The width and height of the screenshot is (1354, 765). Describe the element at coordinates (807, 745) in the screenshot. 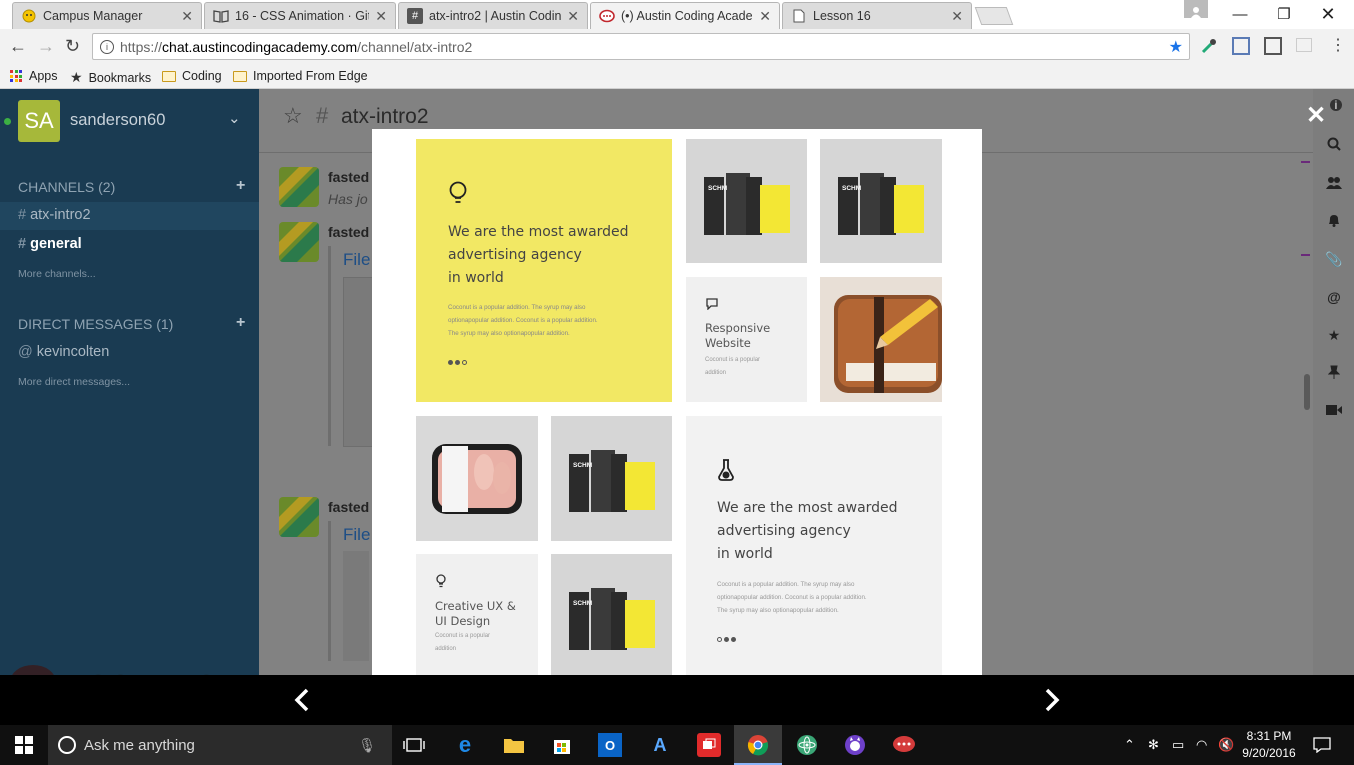

I see `atom-icon` at that location.